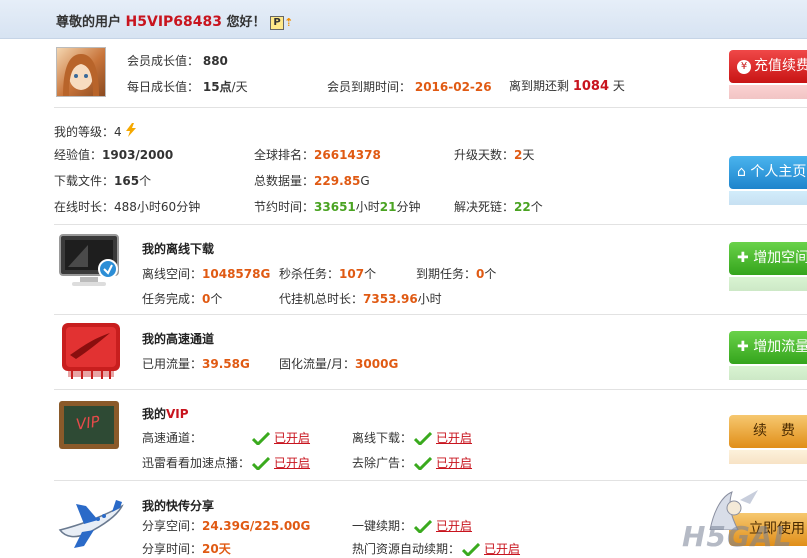 This screenshot has height=558, width=807. Describe the element at coordinates (768, 66) in the screenshot. I see `recharge-button: ¥ 充值续费` at that location.